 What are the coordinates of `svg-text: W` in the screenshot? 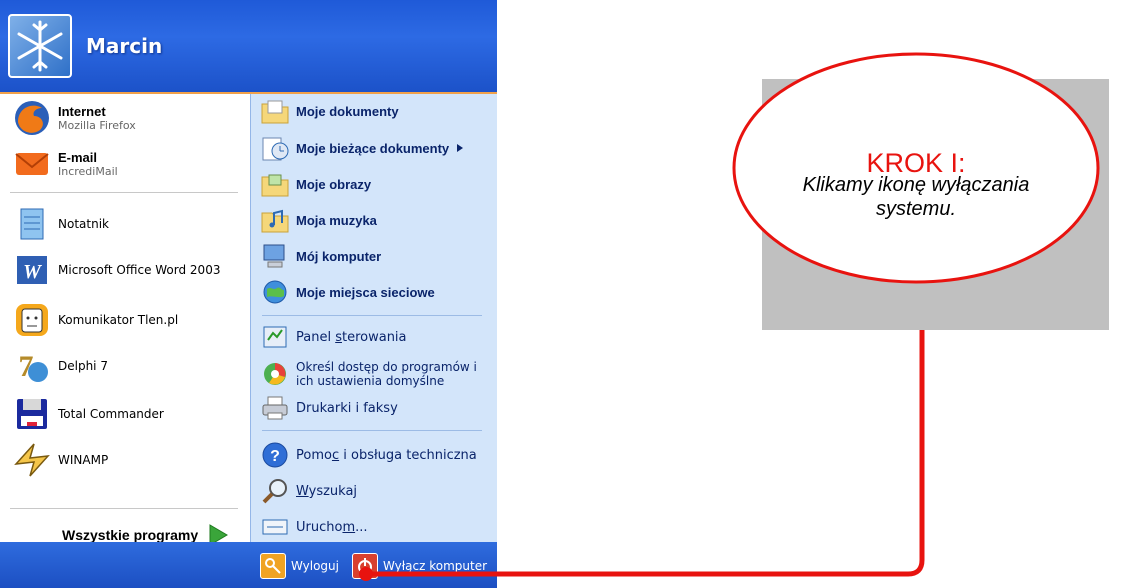 It's located at (32, 272).